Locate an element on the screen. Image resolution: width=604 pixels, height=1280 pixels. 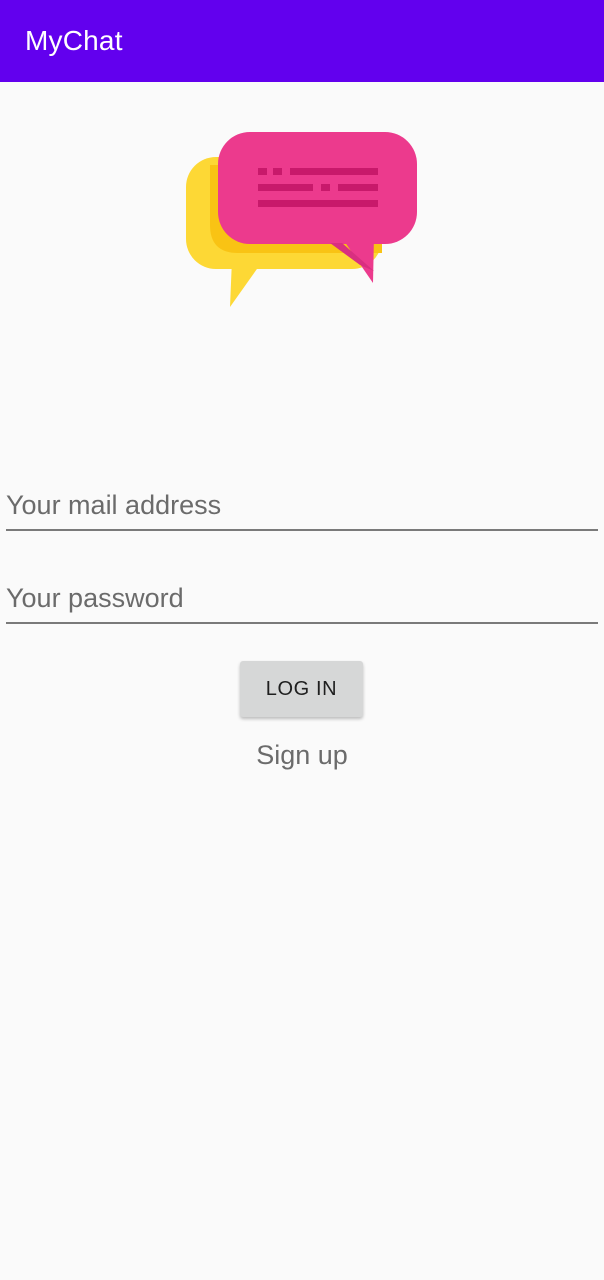
login-button: LOG IN is located at coordinates (301, 689).